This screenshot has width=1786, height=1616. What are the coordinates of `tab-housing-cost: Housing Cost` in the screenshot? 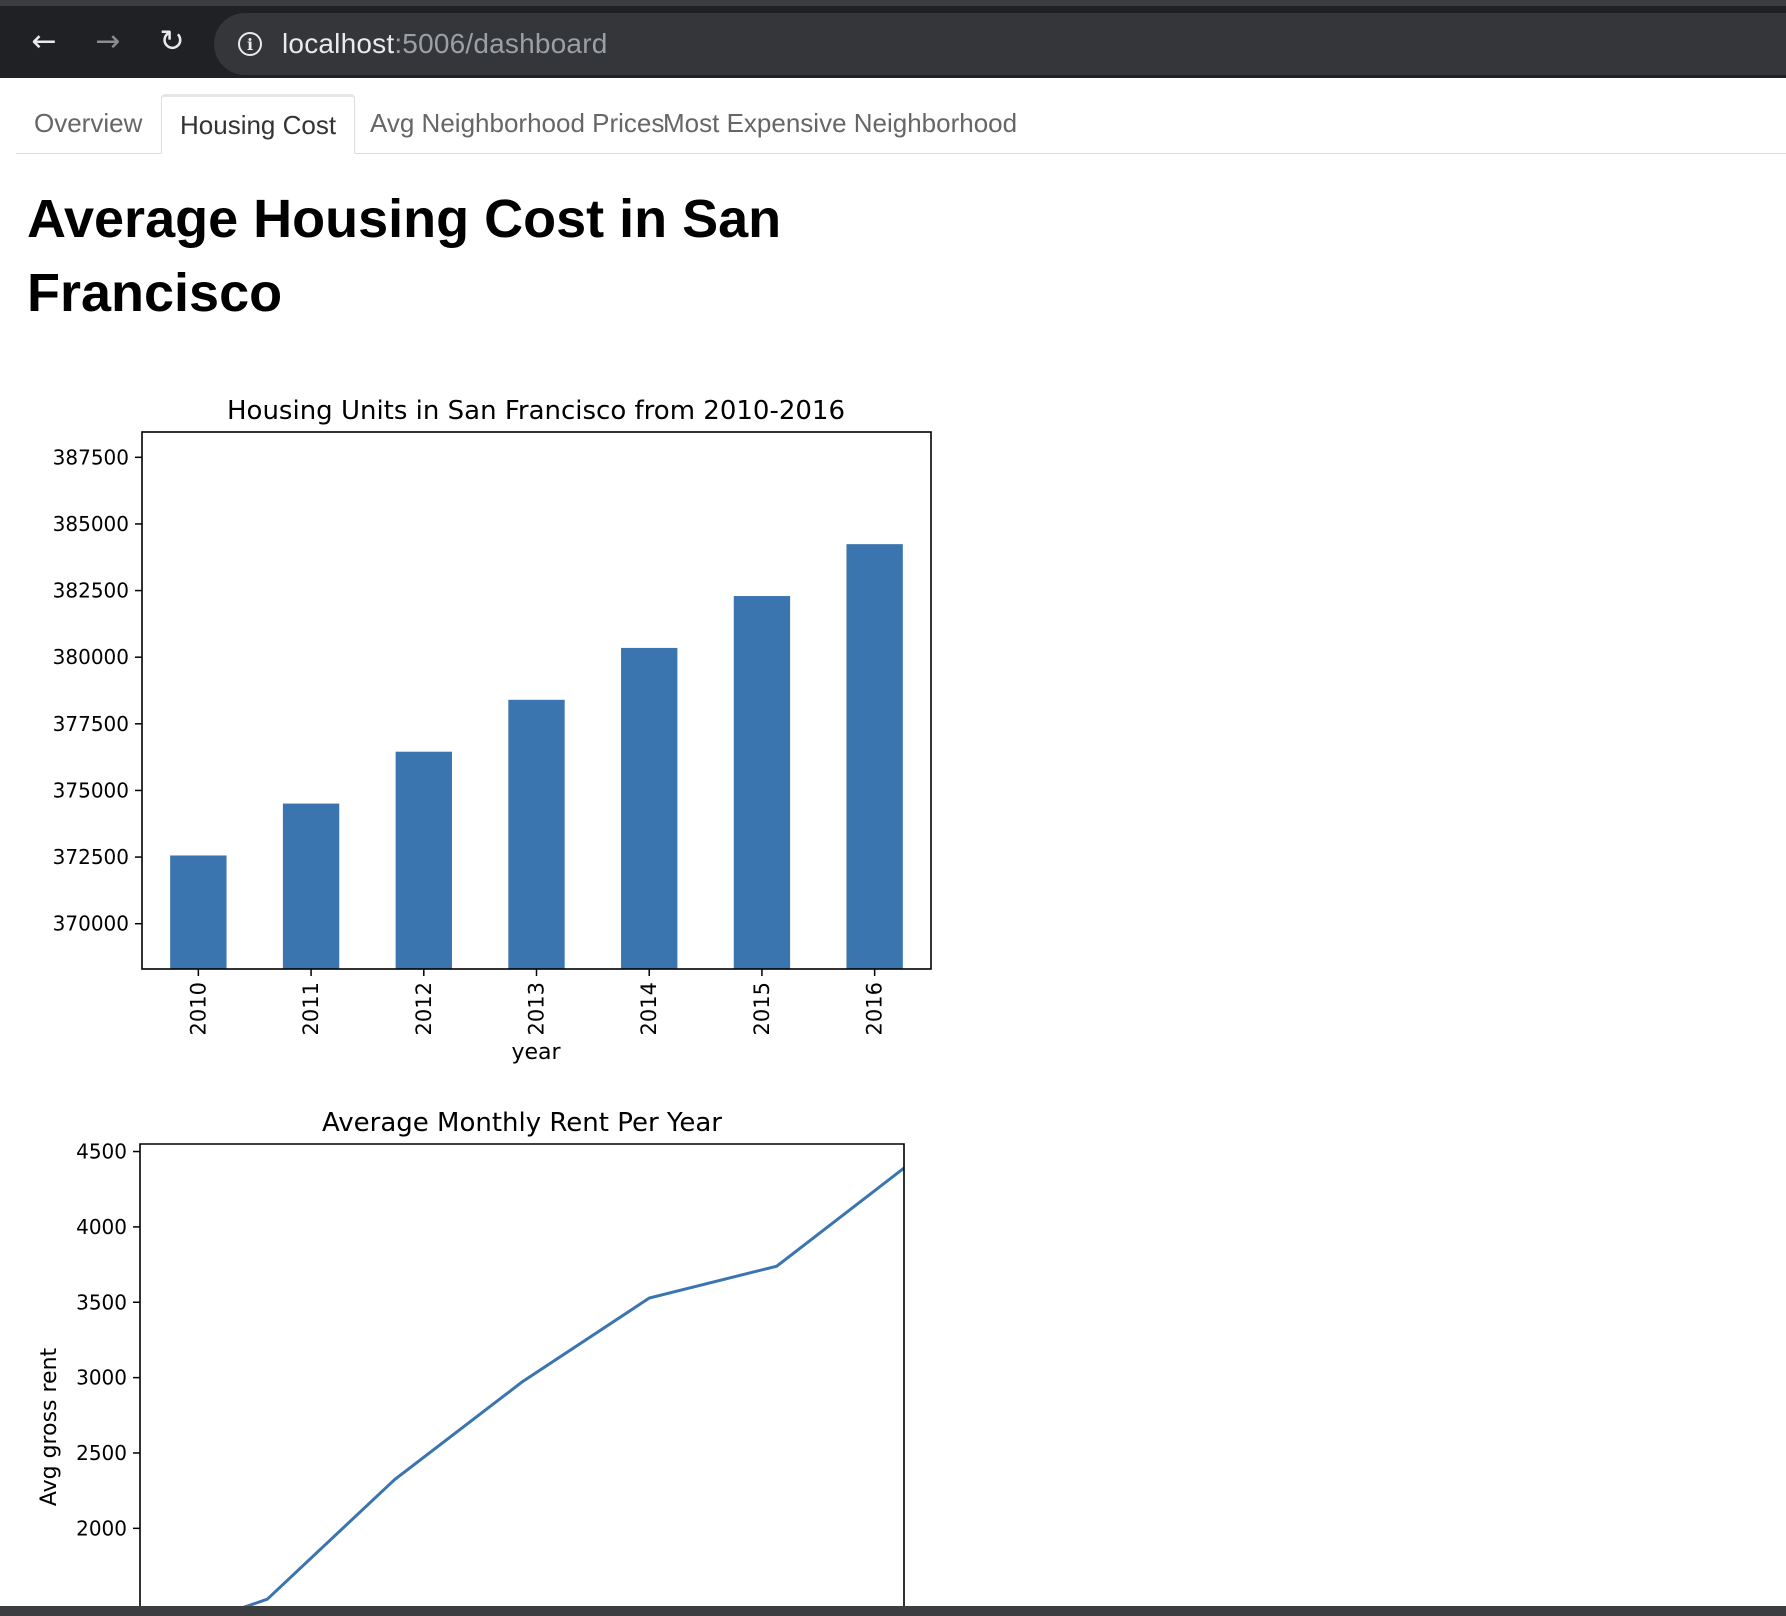 It's located at (258, 124).